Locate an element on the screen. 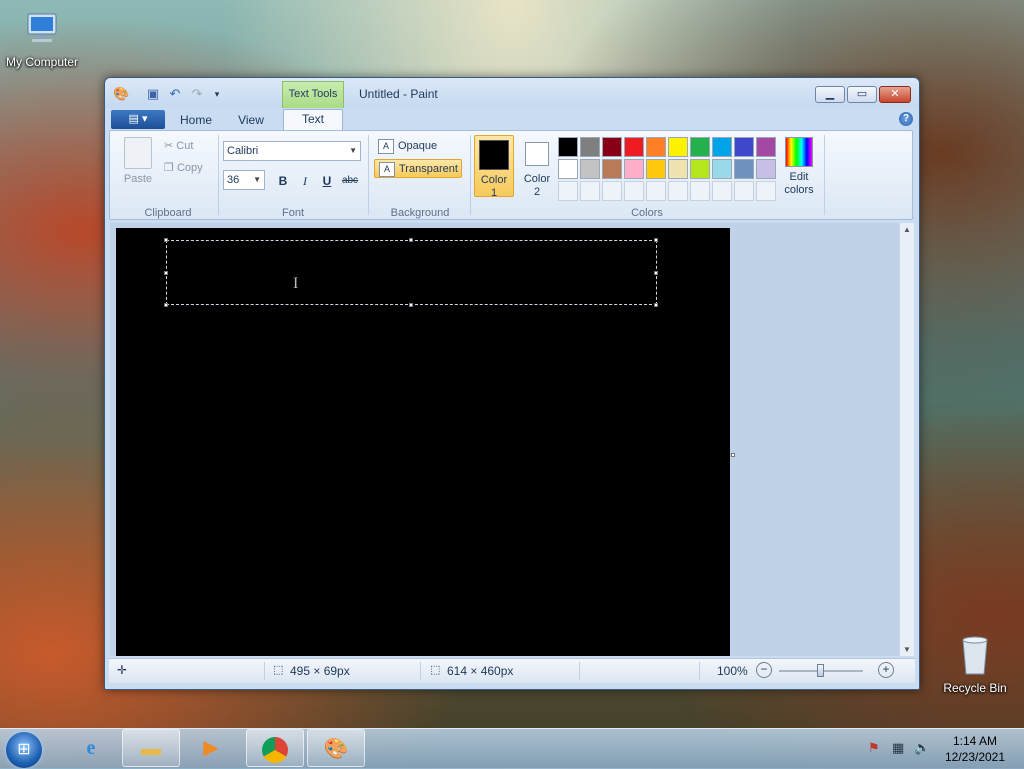 Image resolution: width=1024 pixels, height=769 pixels. help-icon: ? is located at coordinates (906, 119).